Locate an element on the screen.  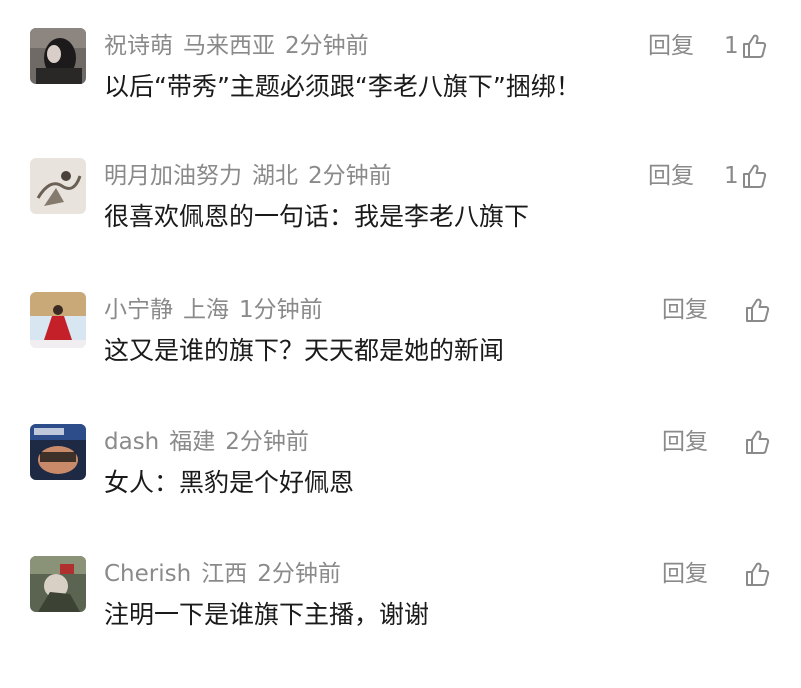
comment-time: 1分钟前 is located at coordinates (281, 310).